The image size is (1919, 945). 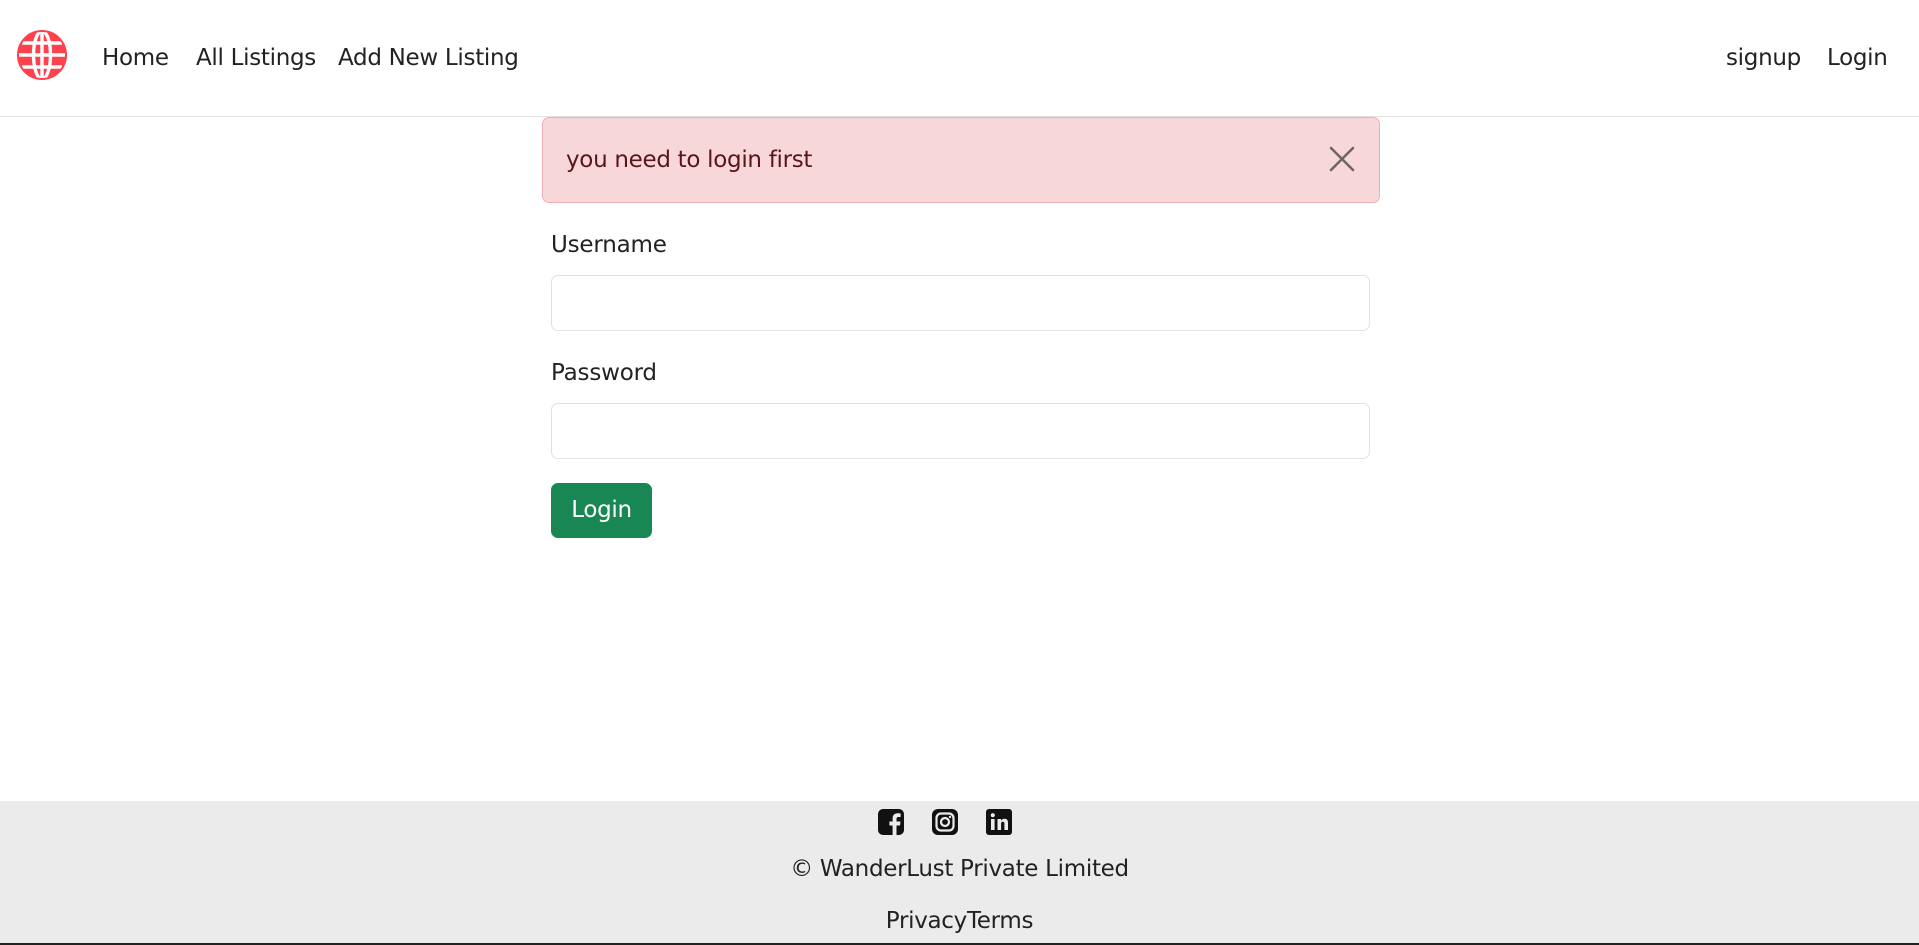 I want to click on facebook-icon, so click(x=891, y=822).